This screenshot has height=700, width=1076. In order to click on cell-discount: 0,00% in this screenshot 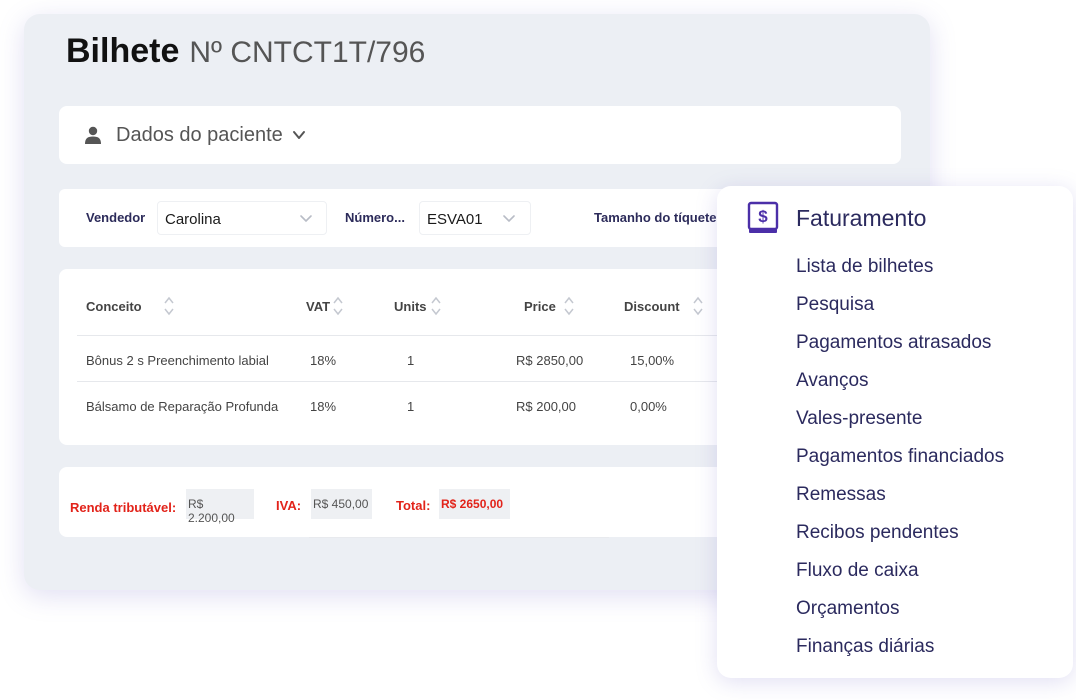, I will do `click(648, 406)`.